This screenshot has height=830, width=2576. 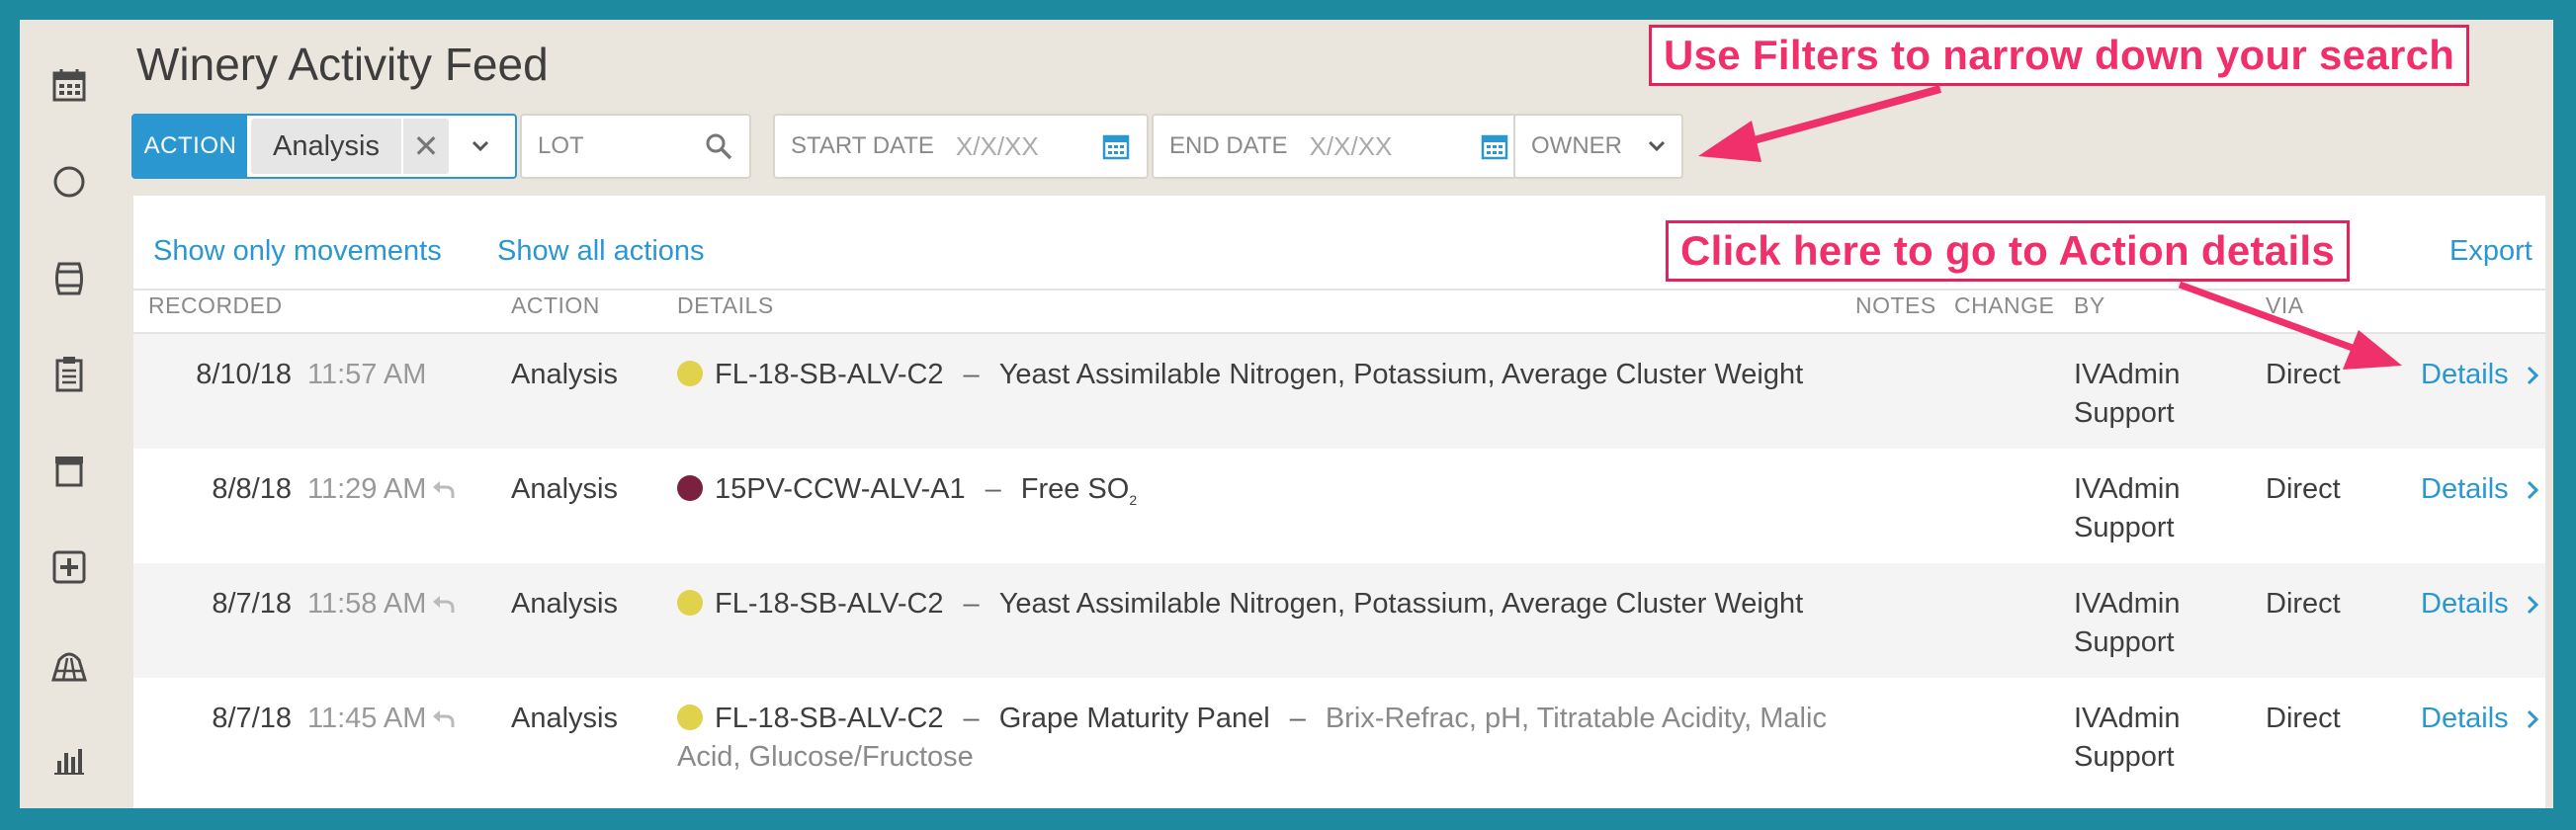 I want to click on clipboard-icon, so click(x=69, y=373).